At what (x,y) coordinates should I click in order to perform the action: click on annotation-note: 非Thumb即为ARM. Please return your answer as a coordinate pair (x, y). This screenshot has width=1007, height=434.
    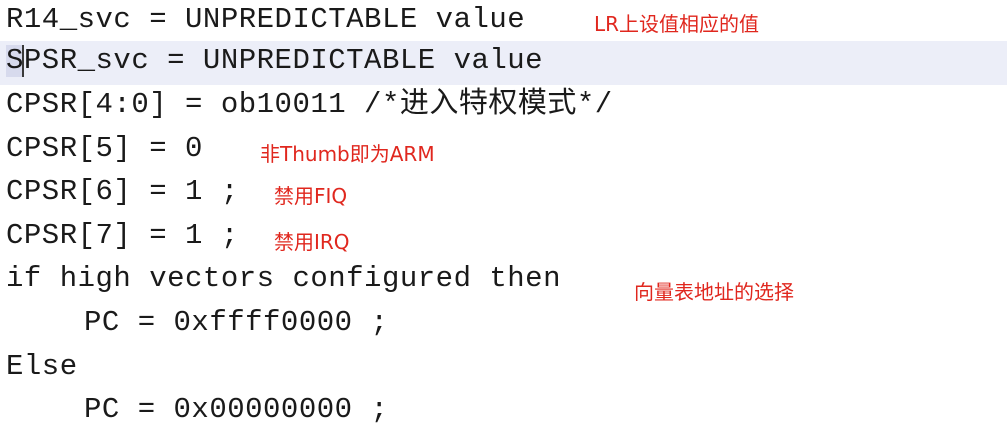
    Looking at the image, I should click on (347, 154).